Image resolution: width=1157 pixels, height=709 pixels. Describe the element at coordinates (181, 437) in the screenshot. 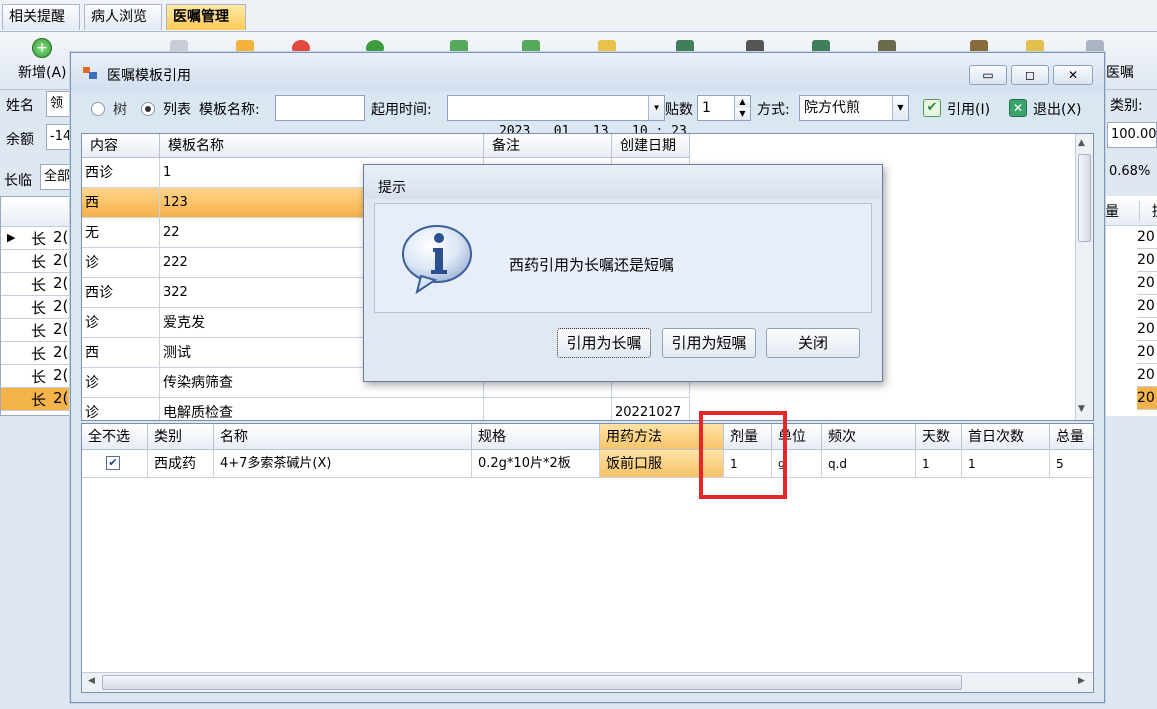

I see `column-header-category: 类别` at that location.